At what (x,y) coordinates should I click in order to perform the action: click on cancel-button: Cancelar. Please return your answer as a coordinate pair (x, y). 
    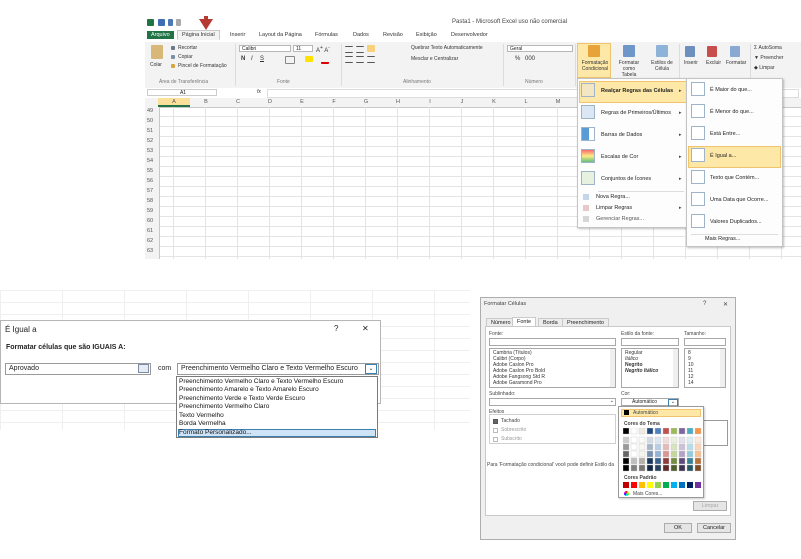
    Looking at the image, I should click on (714, 528).